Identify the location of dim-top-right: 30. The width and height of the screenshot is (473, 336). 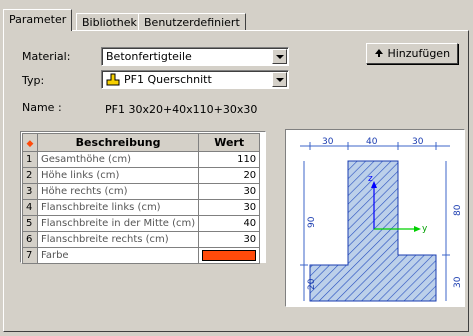
(418, 142).